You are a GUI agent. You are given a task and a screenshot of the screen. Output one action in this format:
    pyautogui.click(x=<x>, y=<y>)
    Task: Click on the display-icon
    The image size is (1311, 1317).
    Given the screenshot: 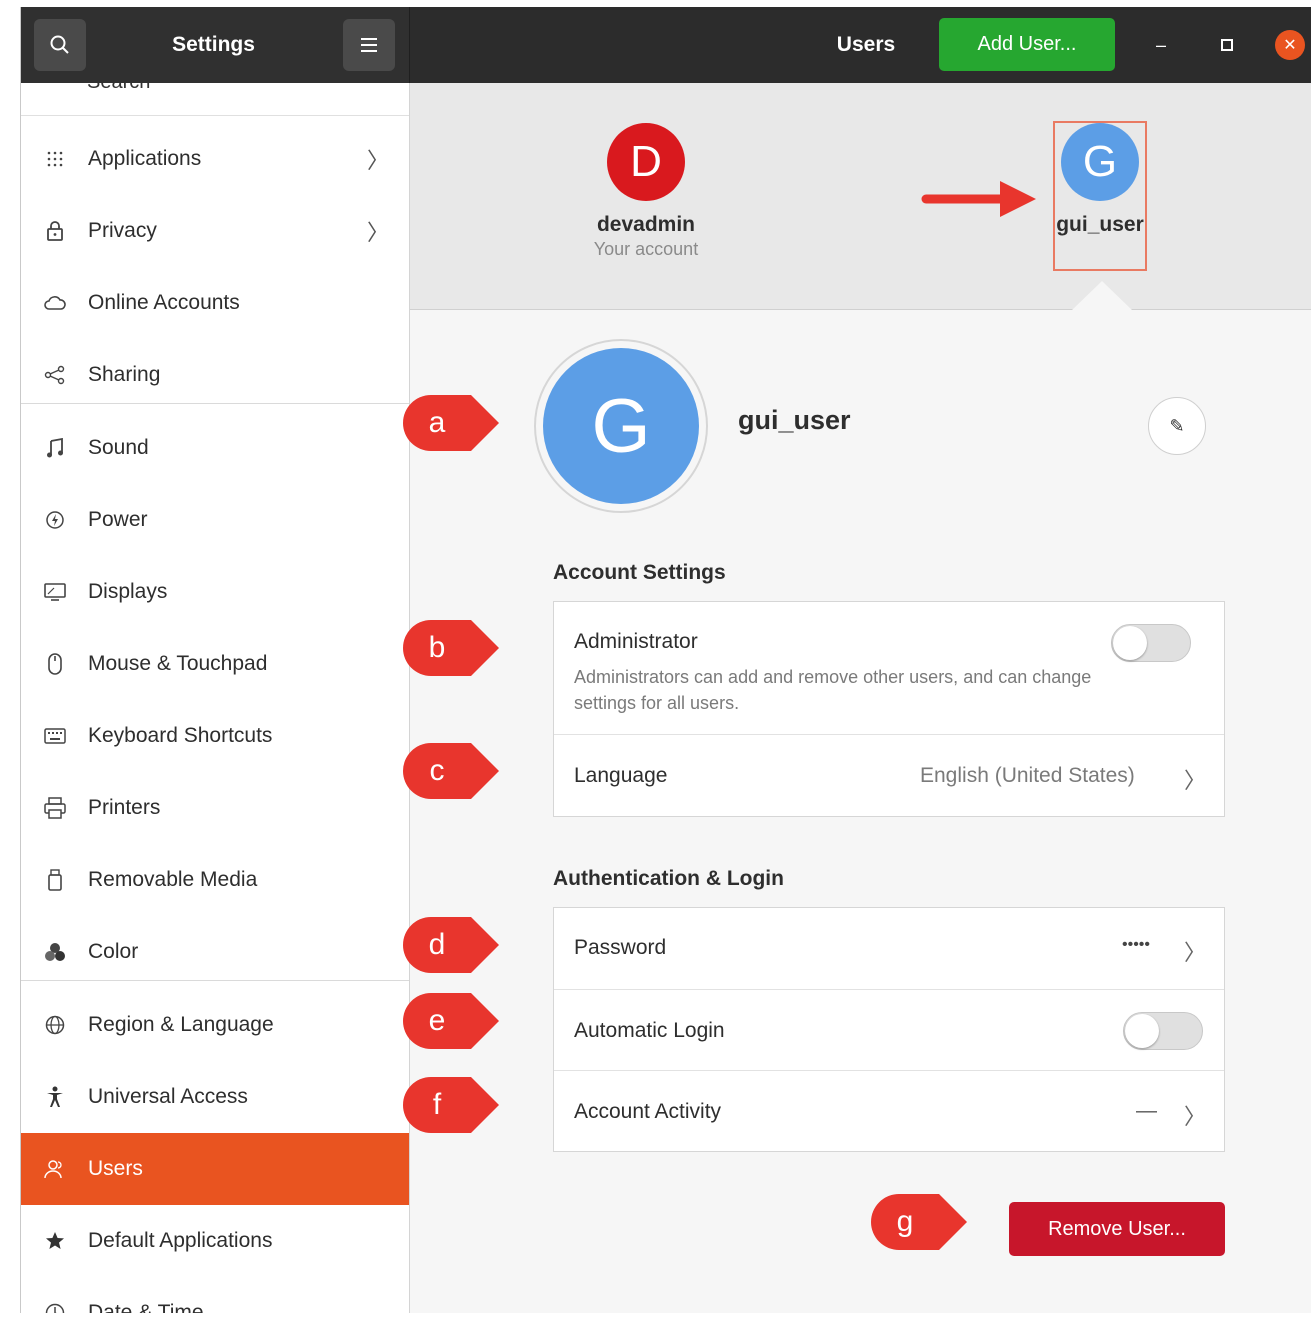 What is the action you would take?
    pyautogui.click(x=55, y=592)
    